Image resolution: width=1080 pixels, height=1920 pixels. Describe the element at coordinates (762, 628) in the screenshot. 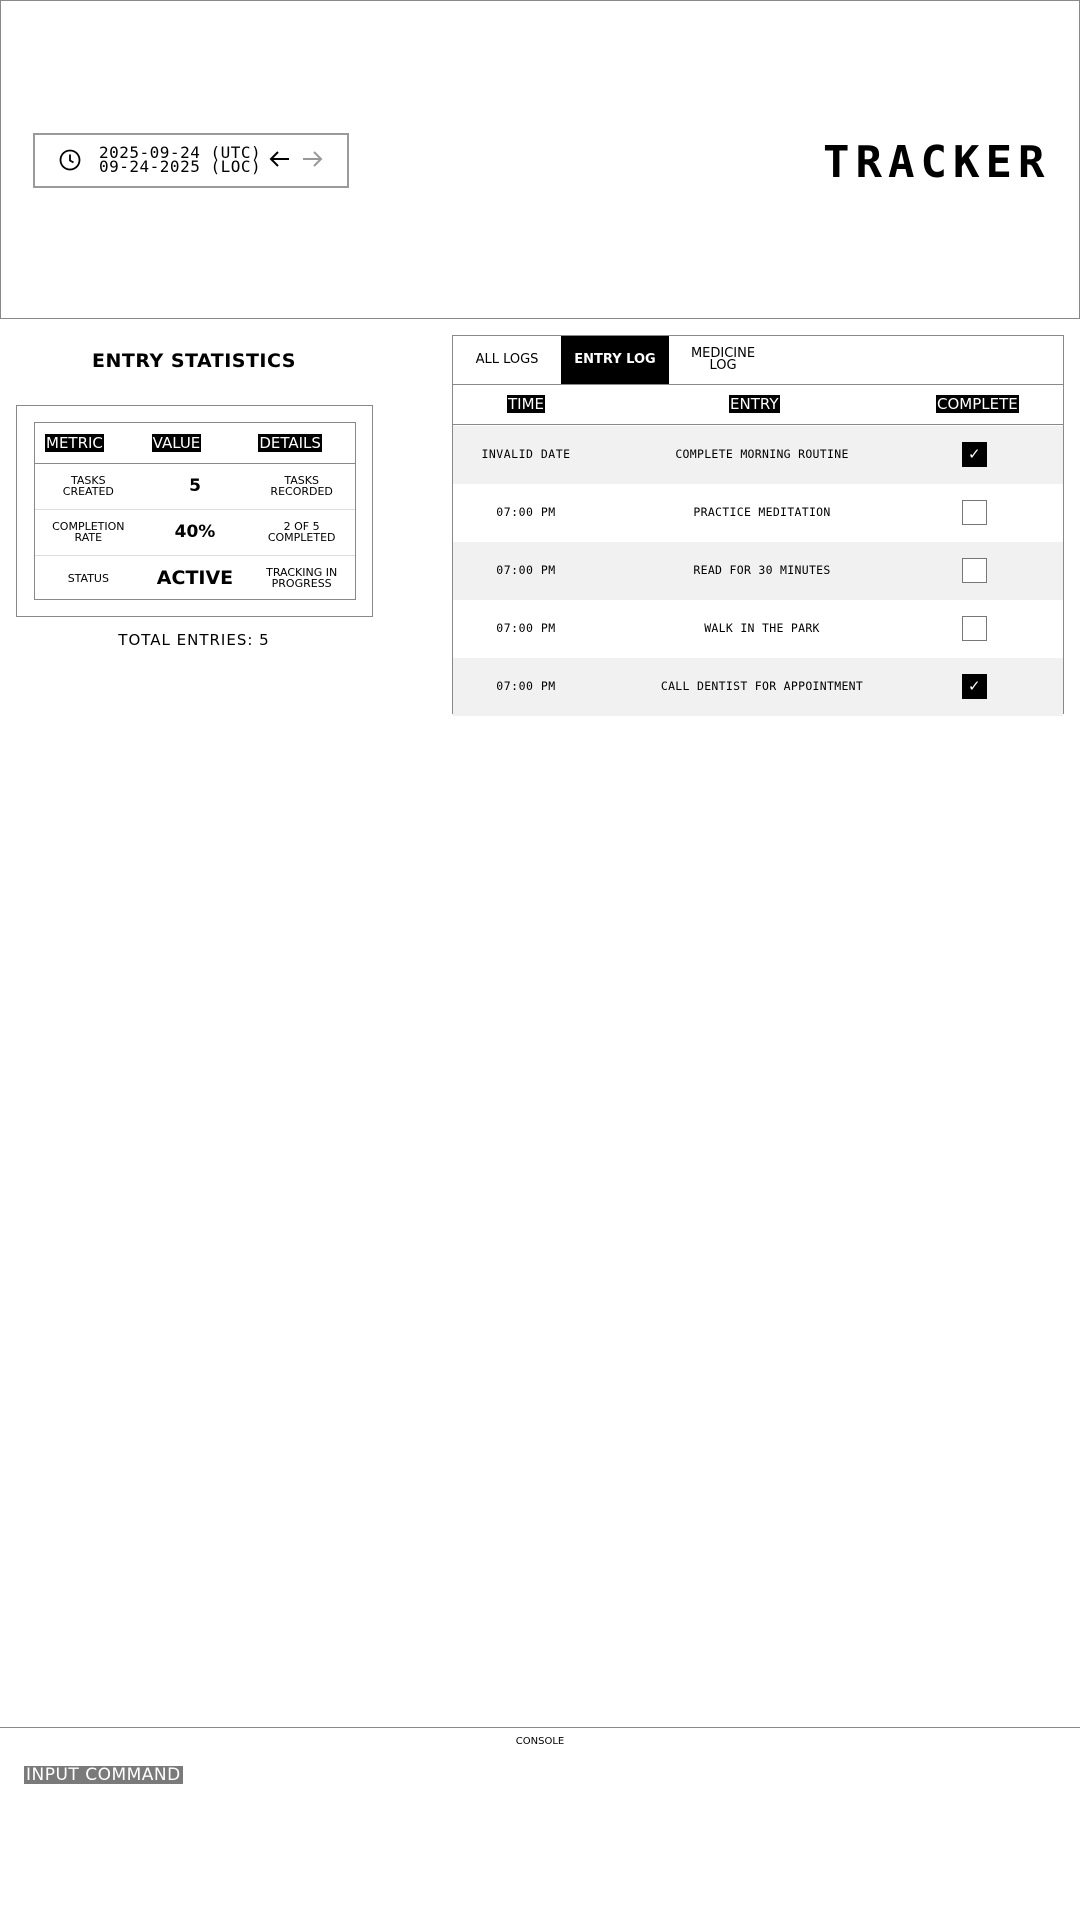

I see `entry-text: WALK IN THE PARK` at that location.